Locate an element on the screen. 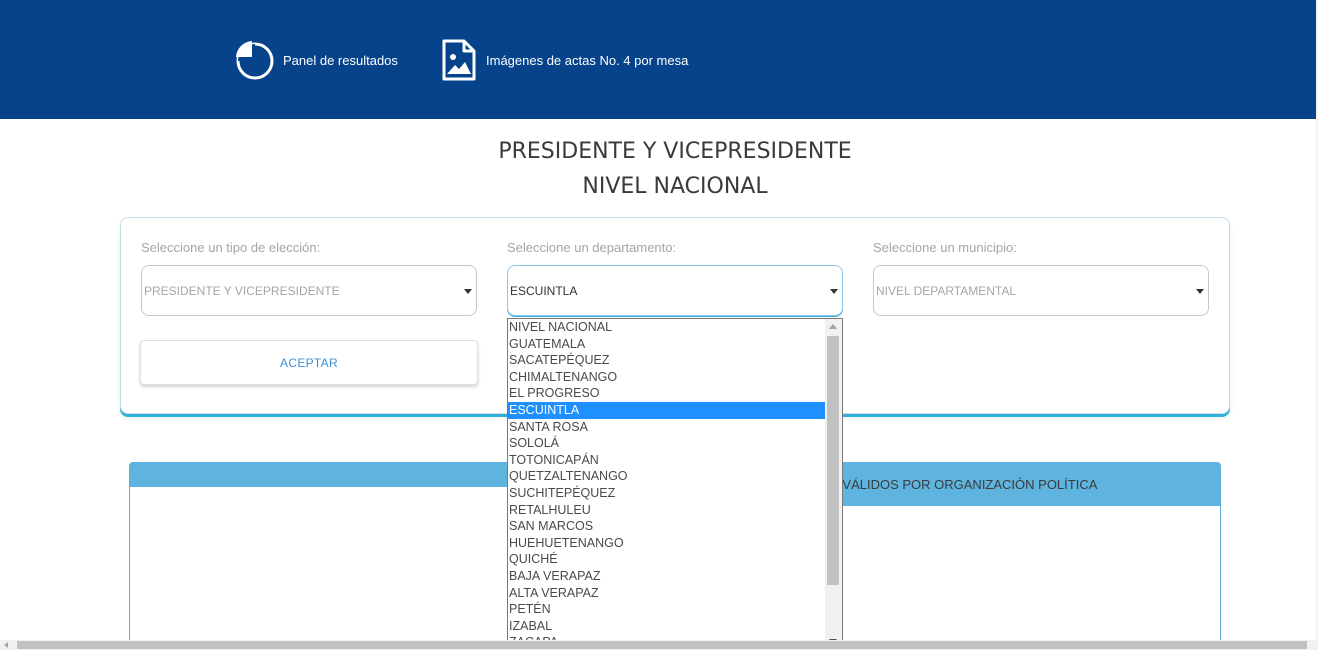 The height and width of the screenshot is (650, 1318). dropdown-option: EL PROGRESO is located at coordinates (667, 393).